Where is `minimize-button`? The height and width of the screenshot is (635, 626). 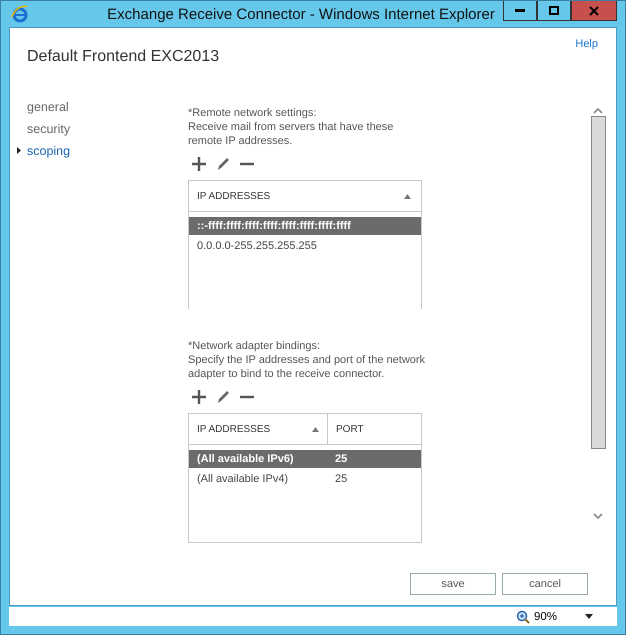
minimize-button is located at coordinates (520, 11).